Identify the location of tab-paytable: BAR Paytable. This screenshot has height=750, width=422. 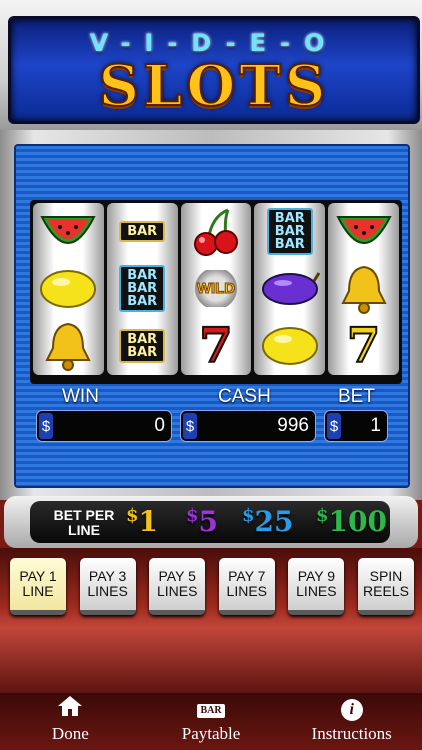
(211, 721).